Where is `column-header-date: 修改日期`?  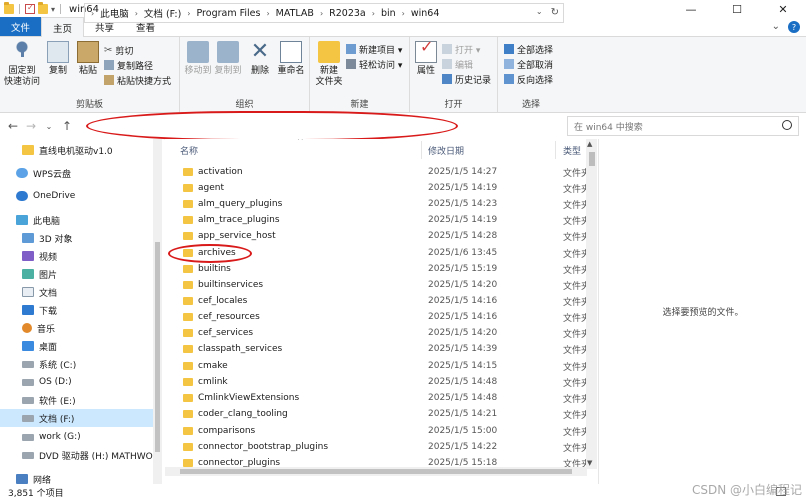 column-header-date: 修改日期 is located at coordinates (446, 150).